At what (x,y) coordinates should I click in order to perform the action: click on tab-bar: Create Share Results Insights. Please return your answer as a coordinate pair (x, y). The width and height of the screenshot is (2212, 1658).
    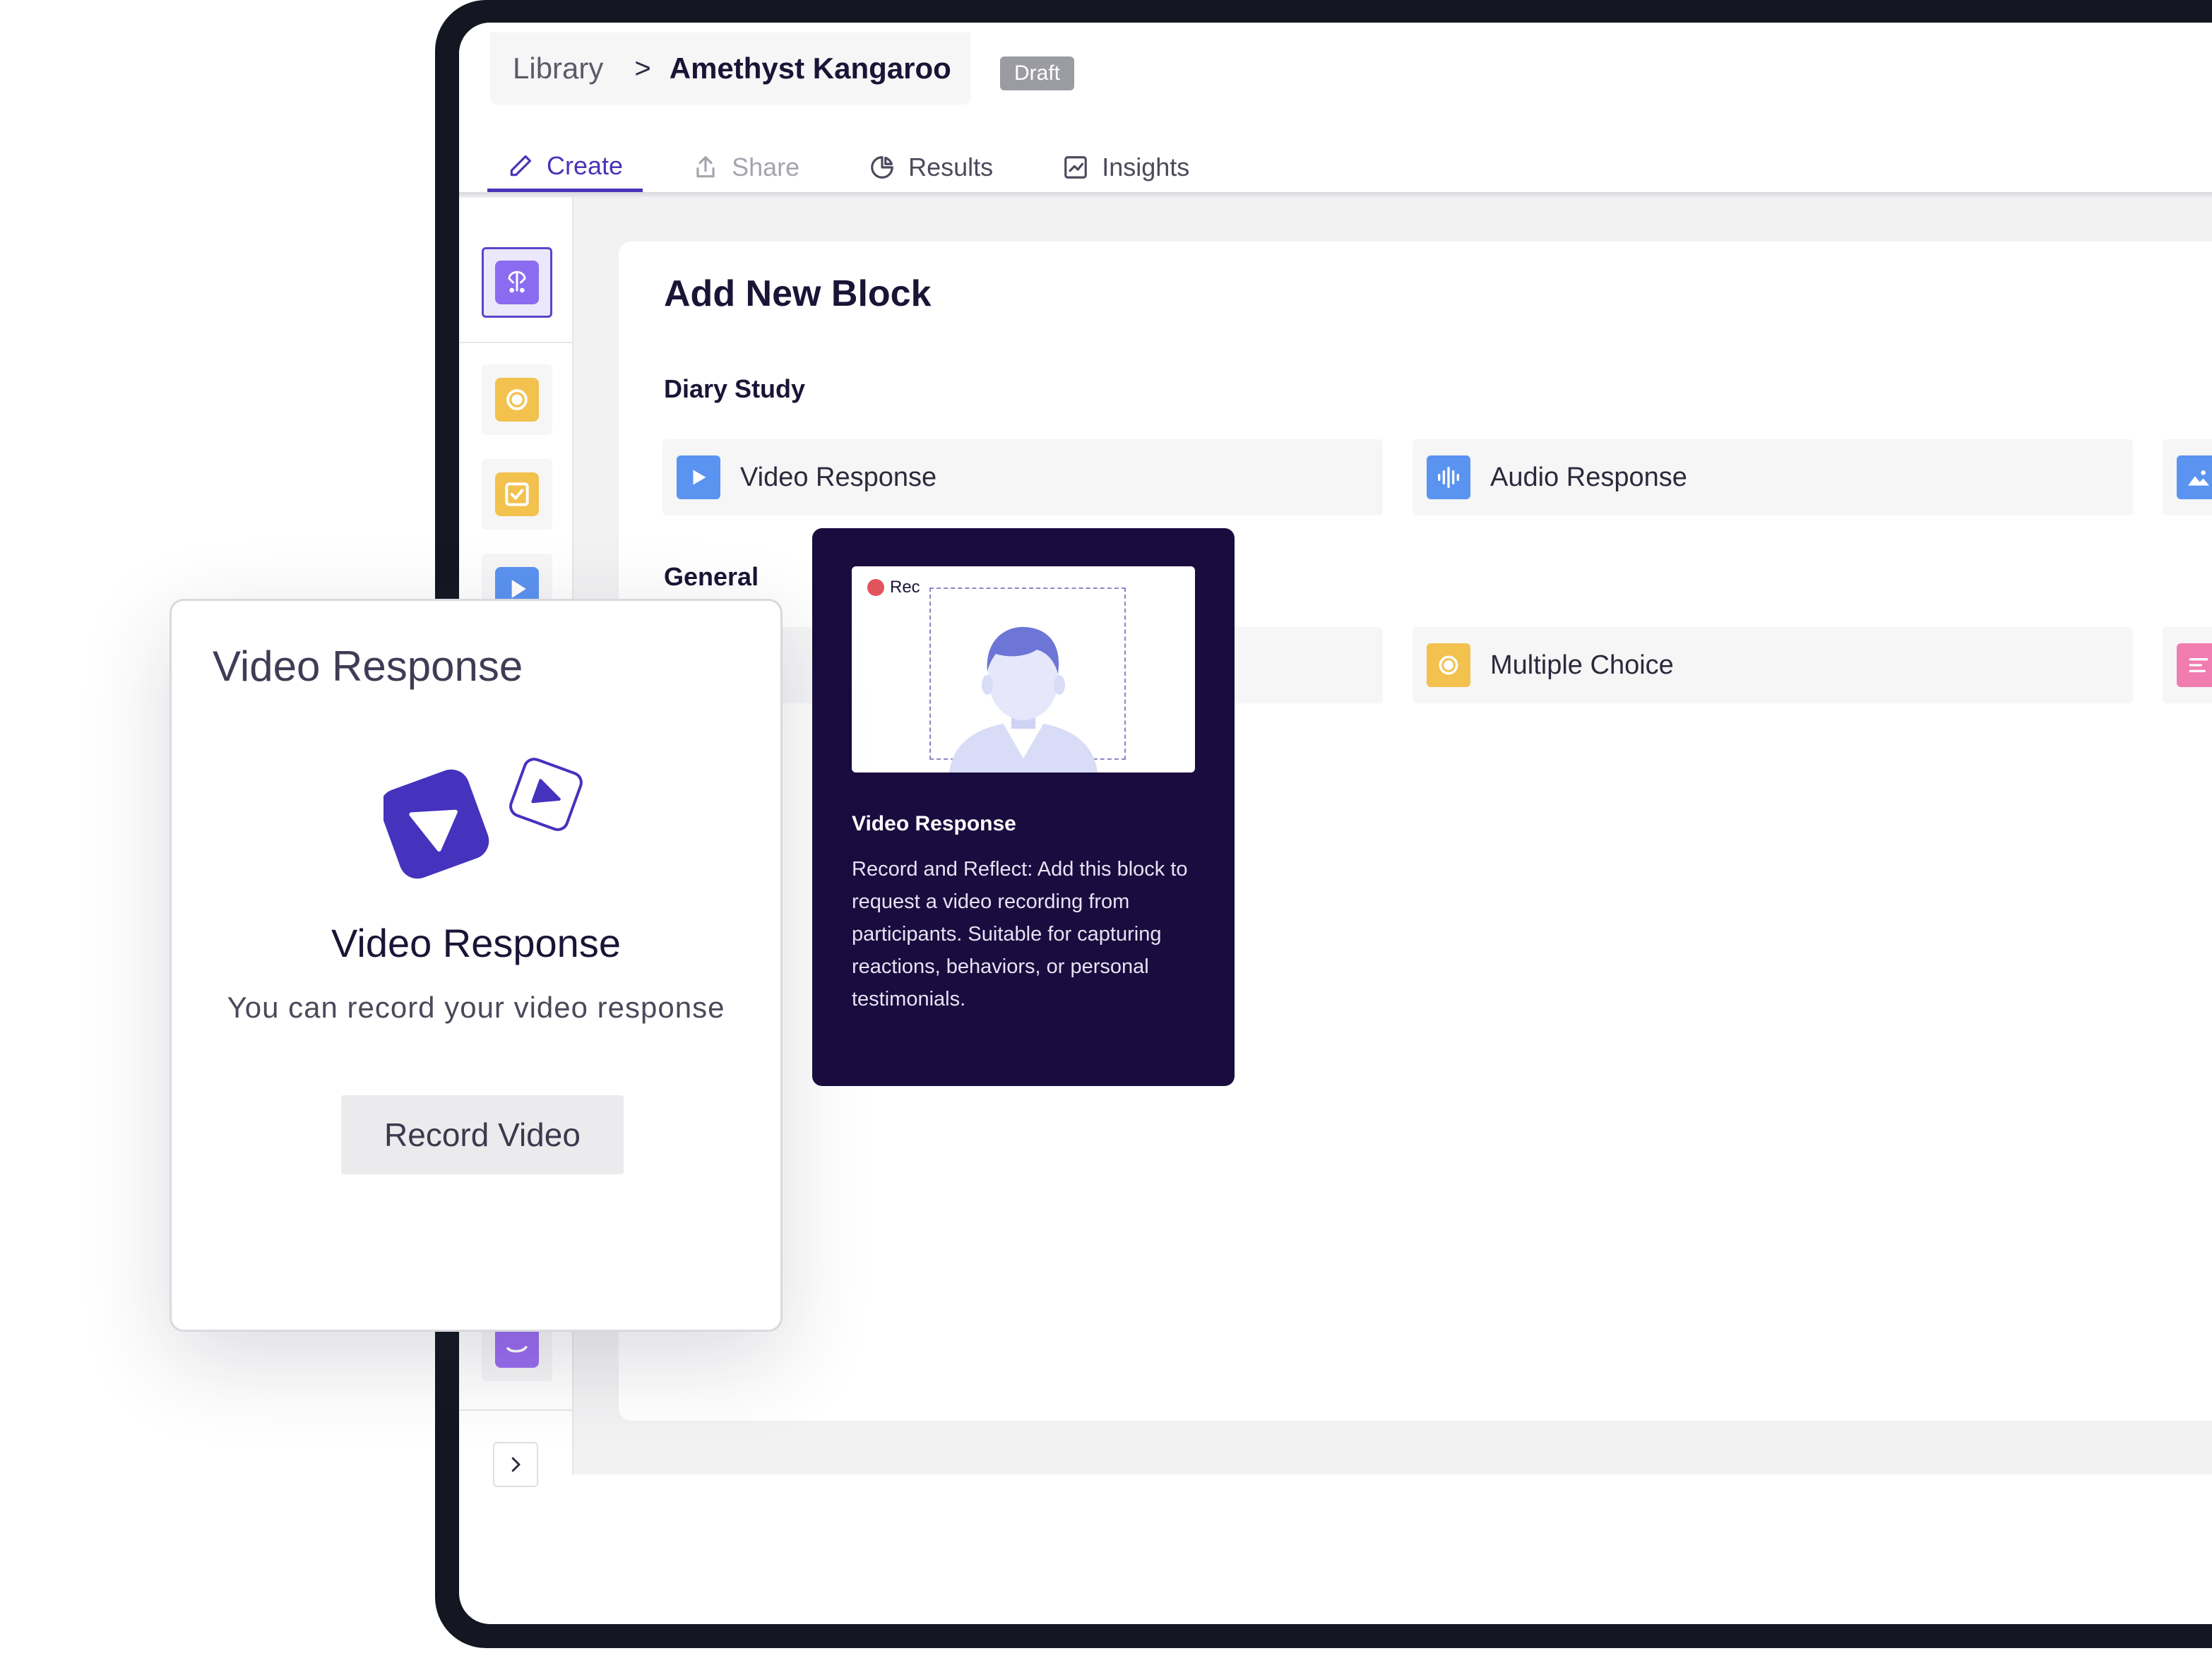
    Looking at the image, I should click on (863, 169).